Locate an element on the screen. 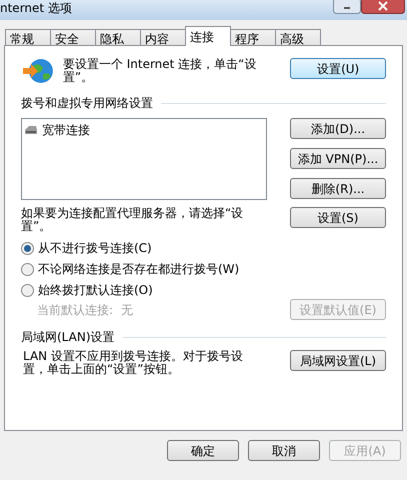 This screenshot has width=407, height=480. tab: 高级 is located at coordinates (298, 37).